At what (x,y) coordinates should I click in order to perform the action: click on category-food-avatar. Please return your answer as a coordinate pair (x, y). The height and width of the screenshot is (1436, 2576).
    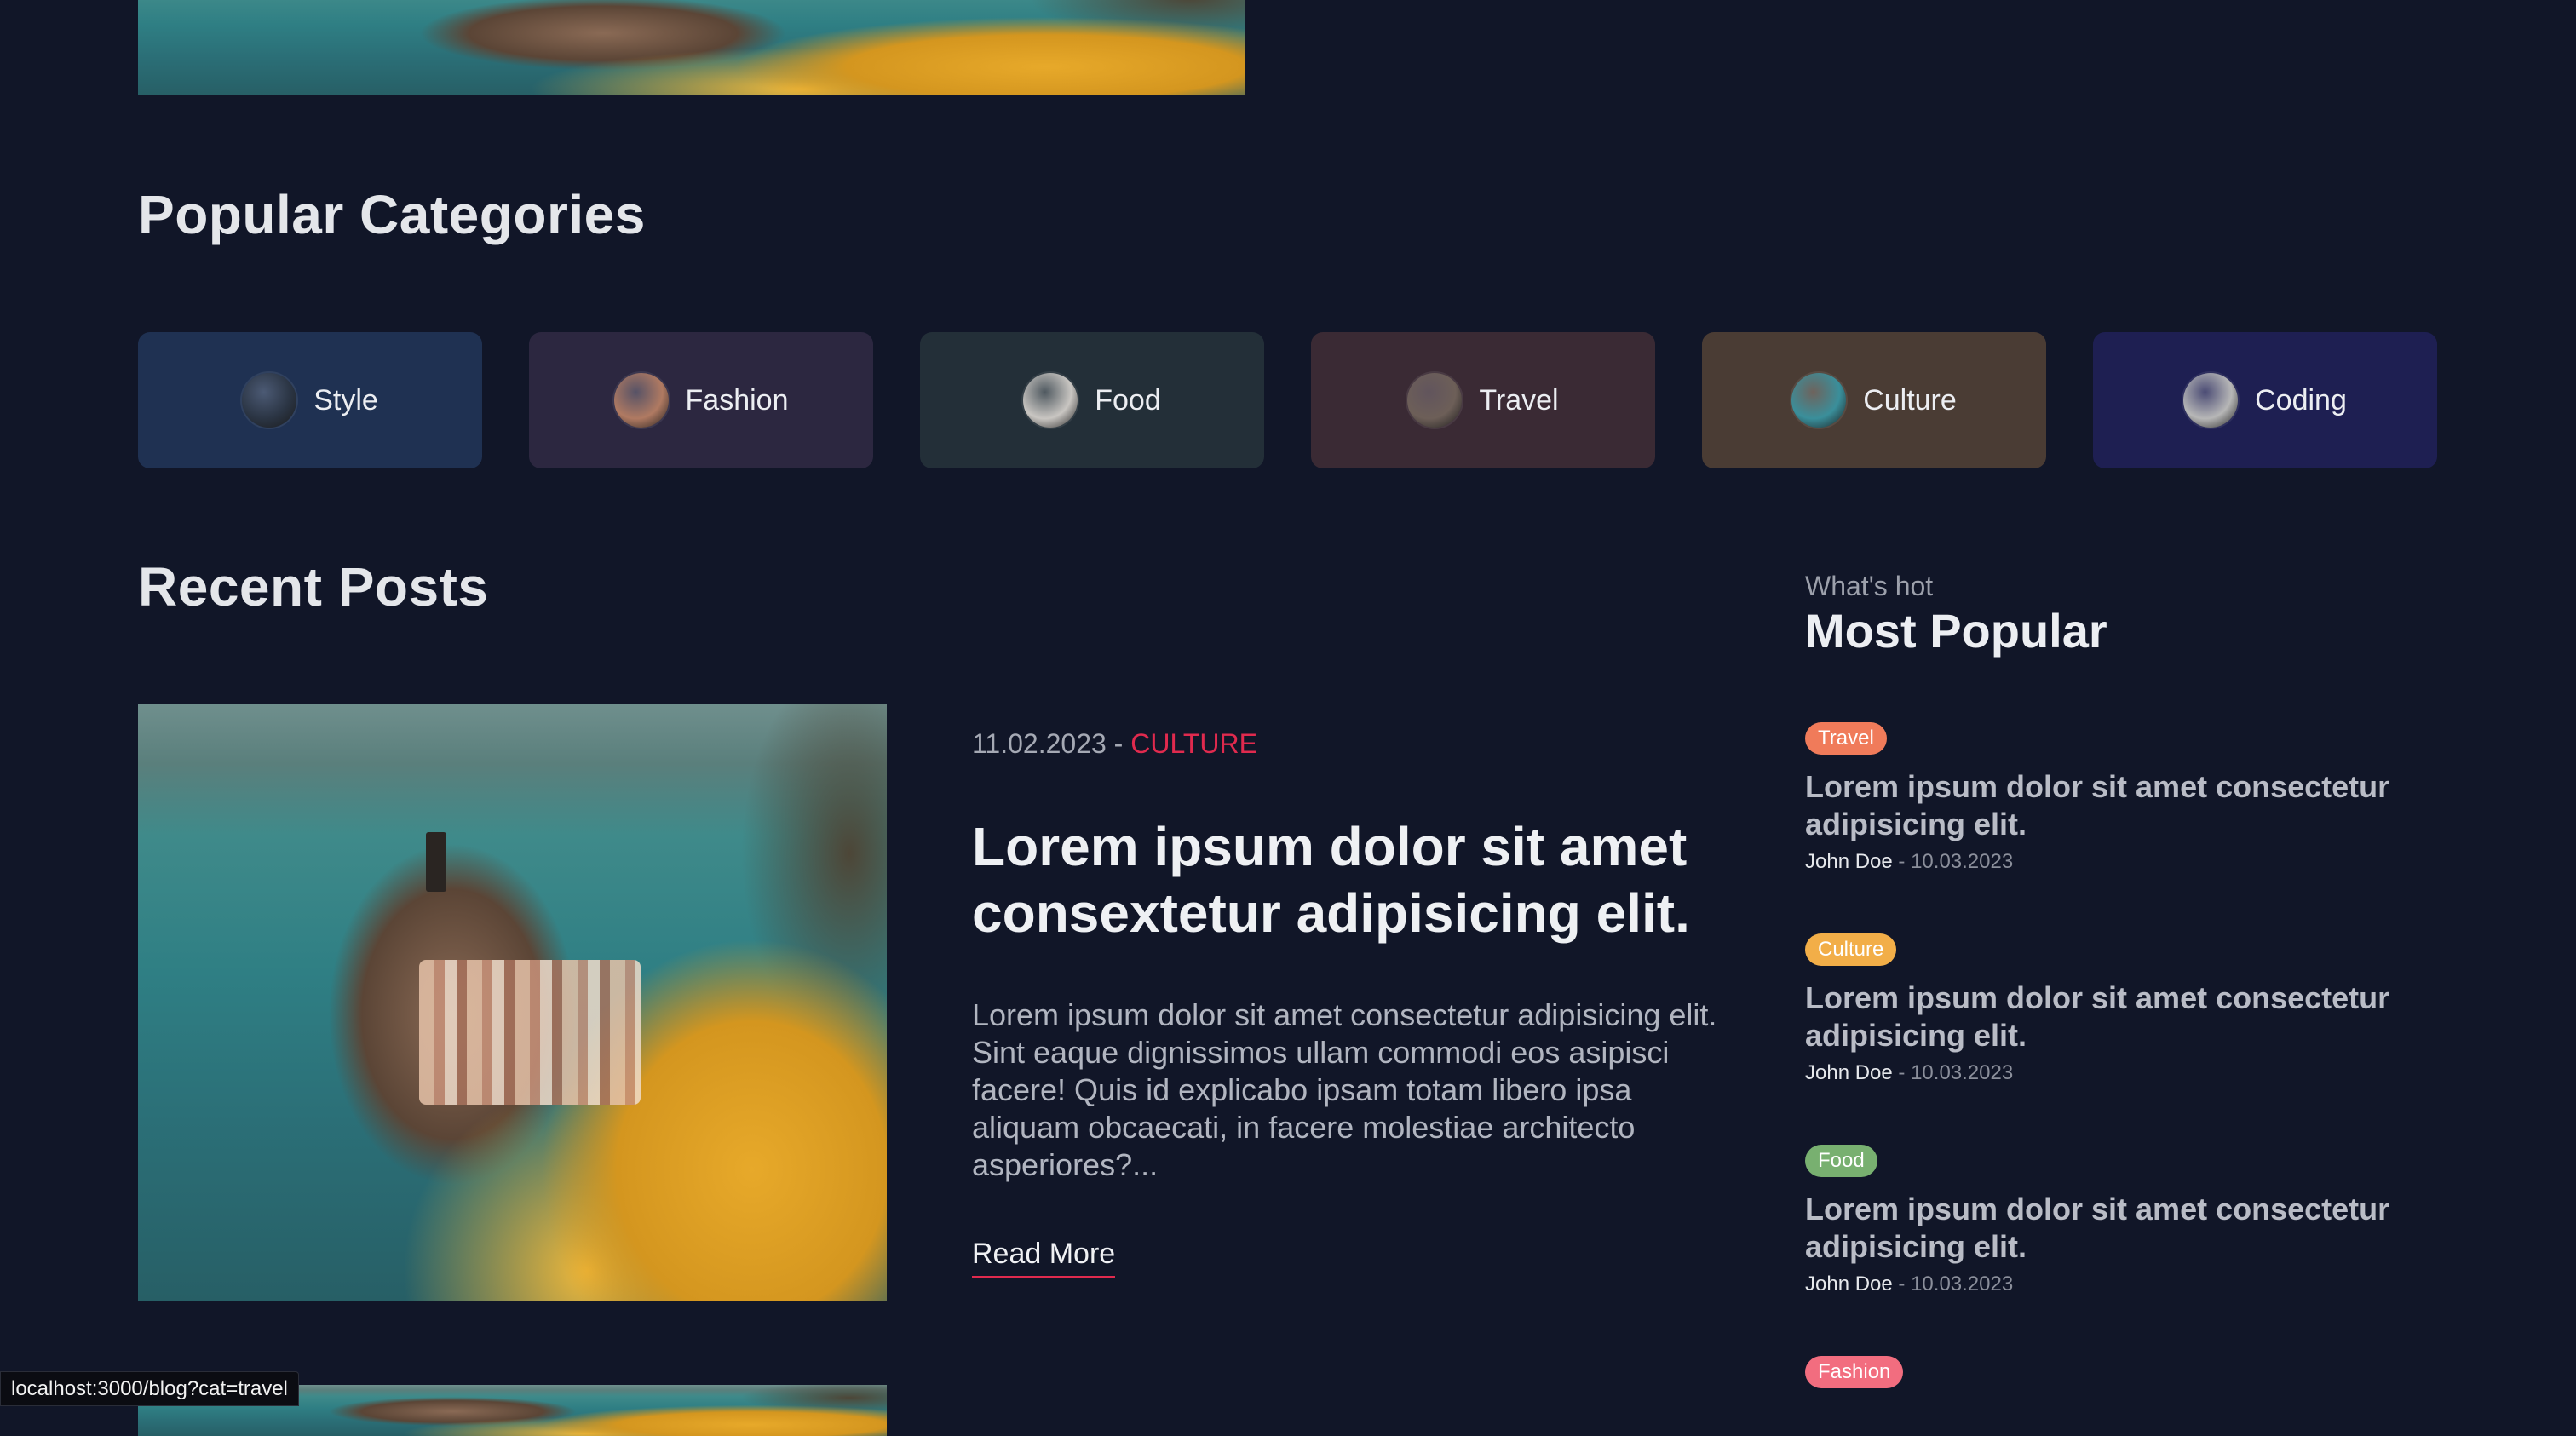
    Looking at the image, I should click on (1051, 400).